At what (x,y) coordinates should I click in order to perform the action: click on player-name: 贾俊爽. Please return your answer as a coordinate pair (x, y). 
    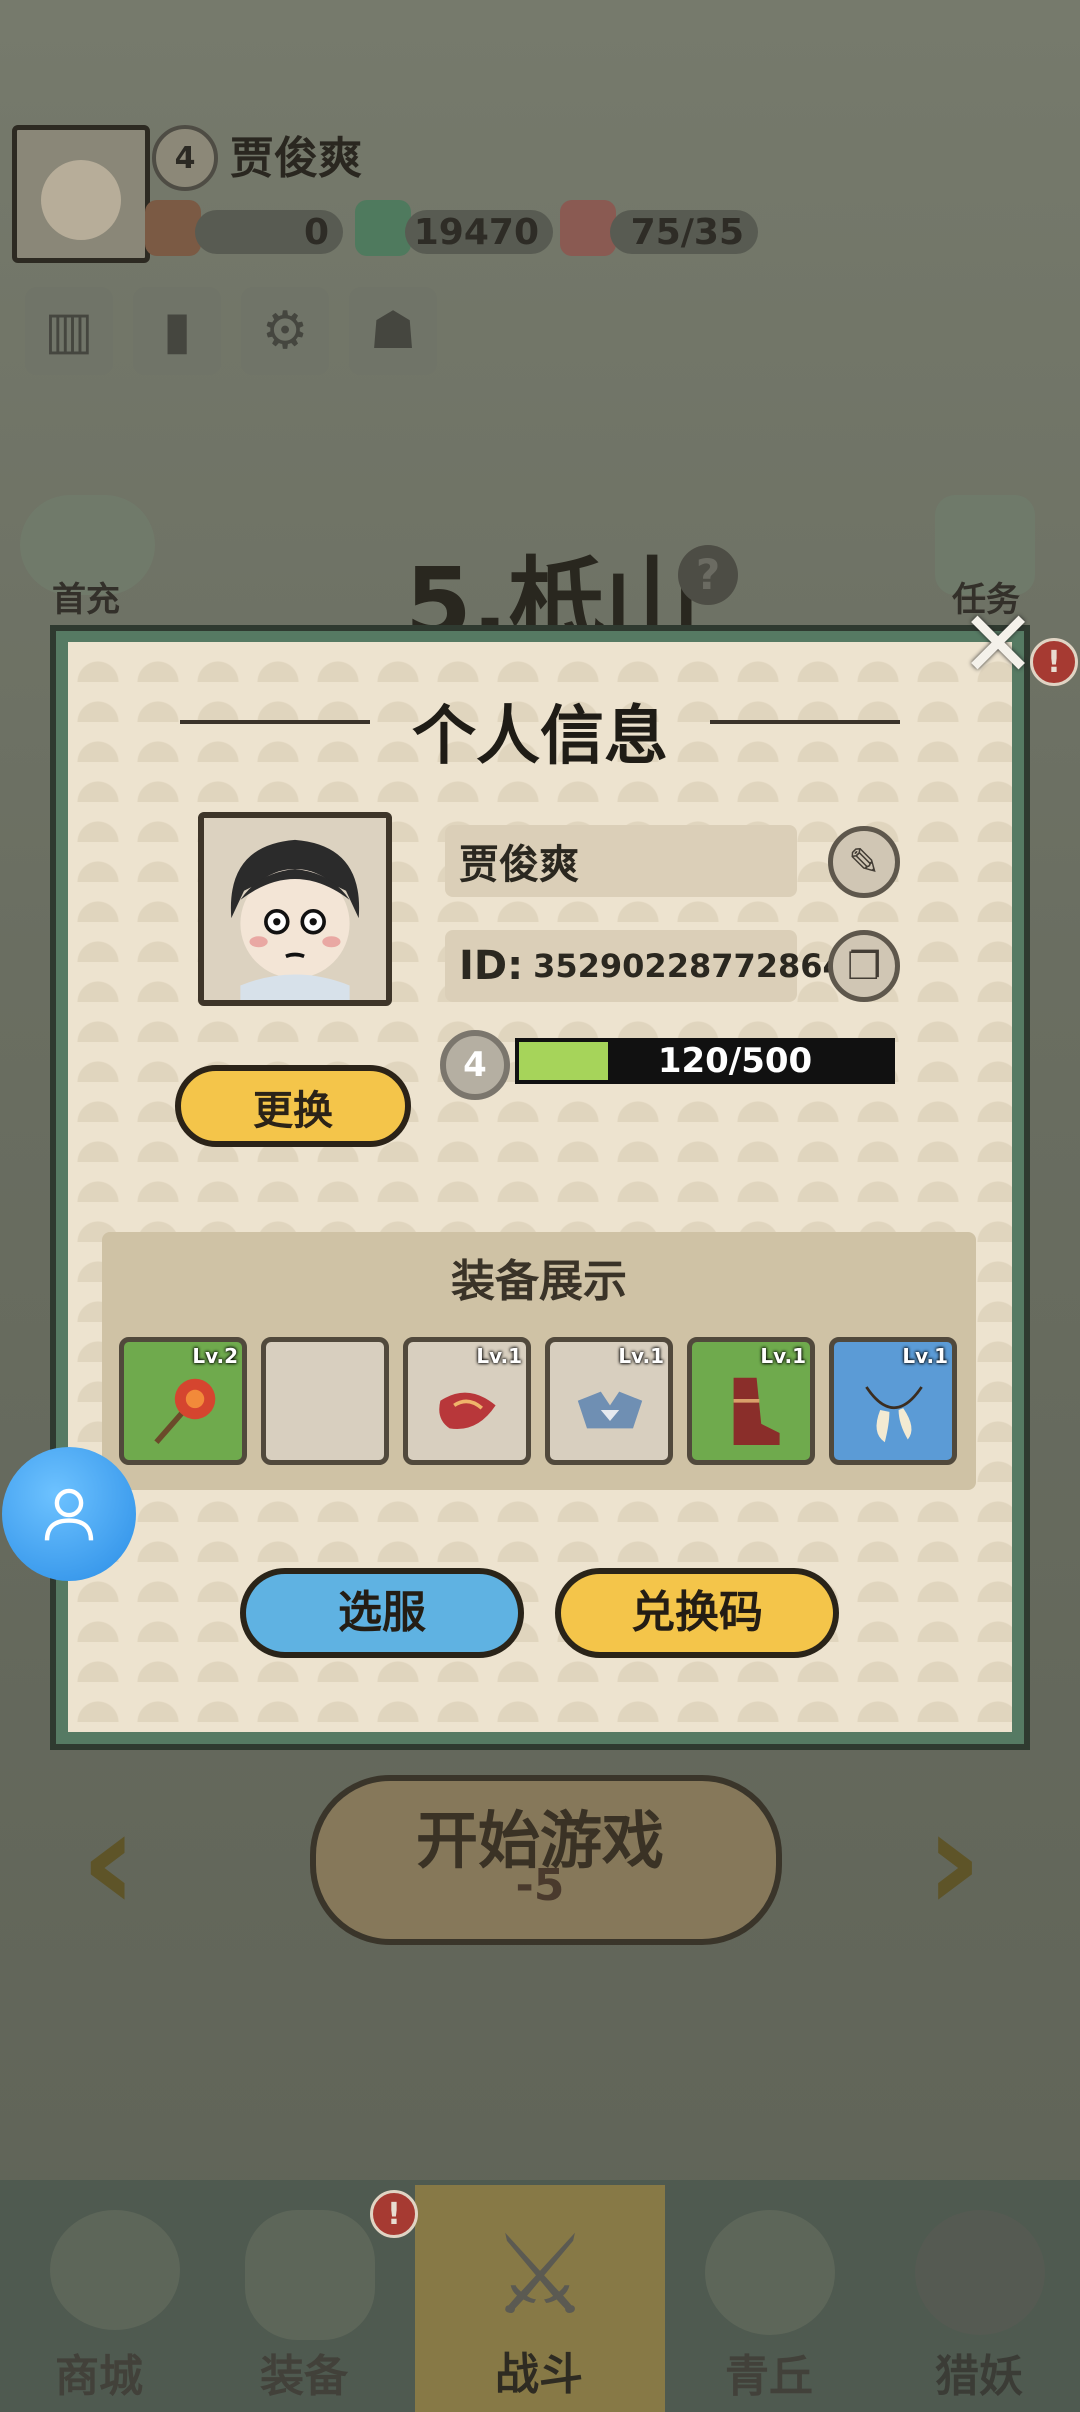
    Looking at the image, I should click on (296, 158).